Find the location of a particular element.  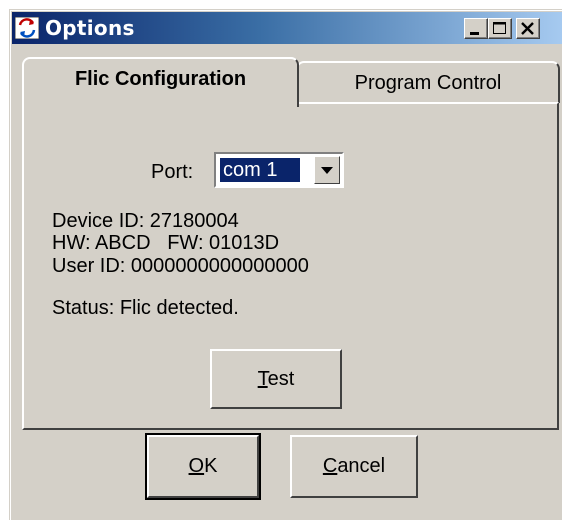

test-button: Test is located at coordinates (276, 379).